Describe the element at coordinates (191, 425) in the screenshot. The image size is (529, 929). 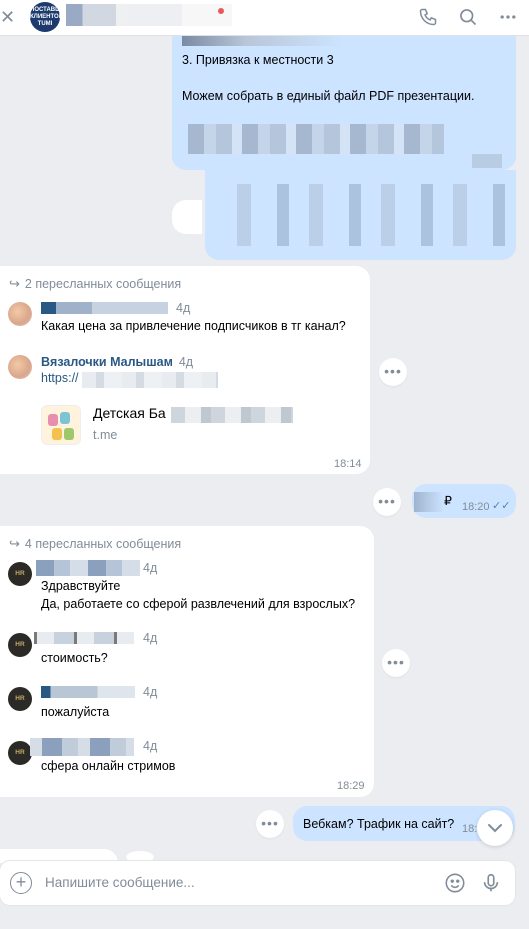
I see `link-preview-card: Детская Ба t.me` at that location.